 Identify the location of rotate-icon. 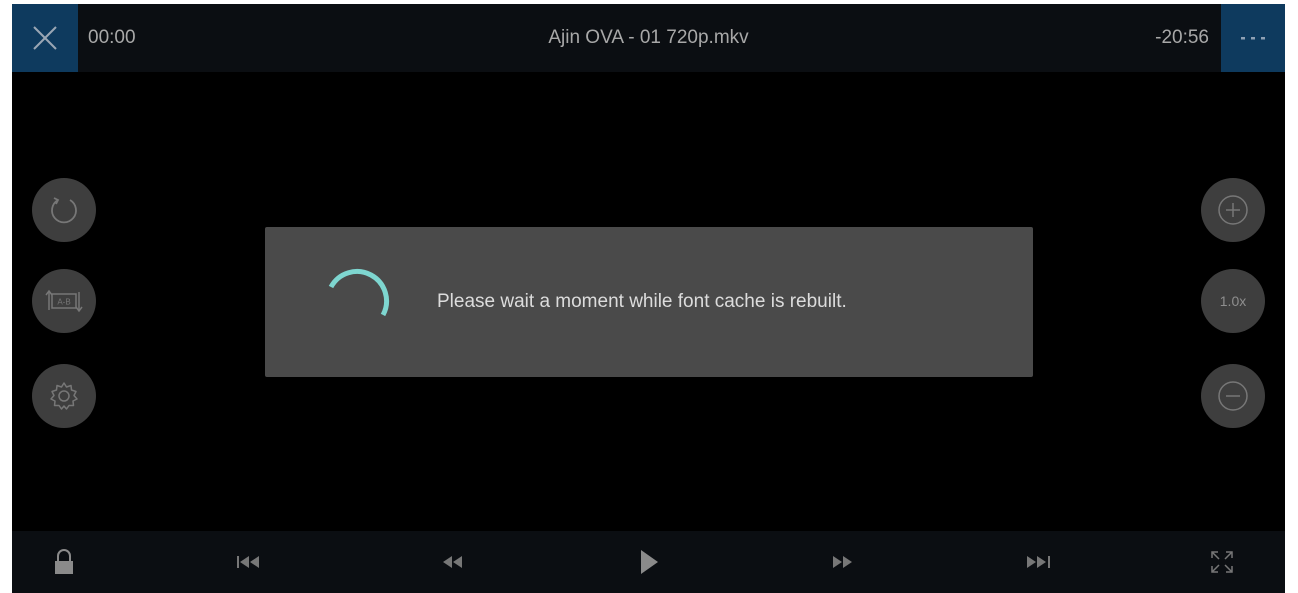
(64, 210).